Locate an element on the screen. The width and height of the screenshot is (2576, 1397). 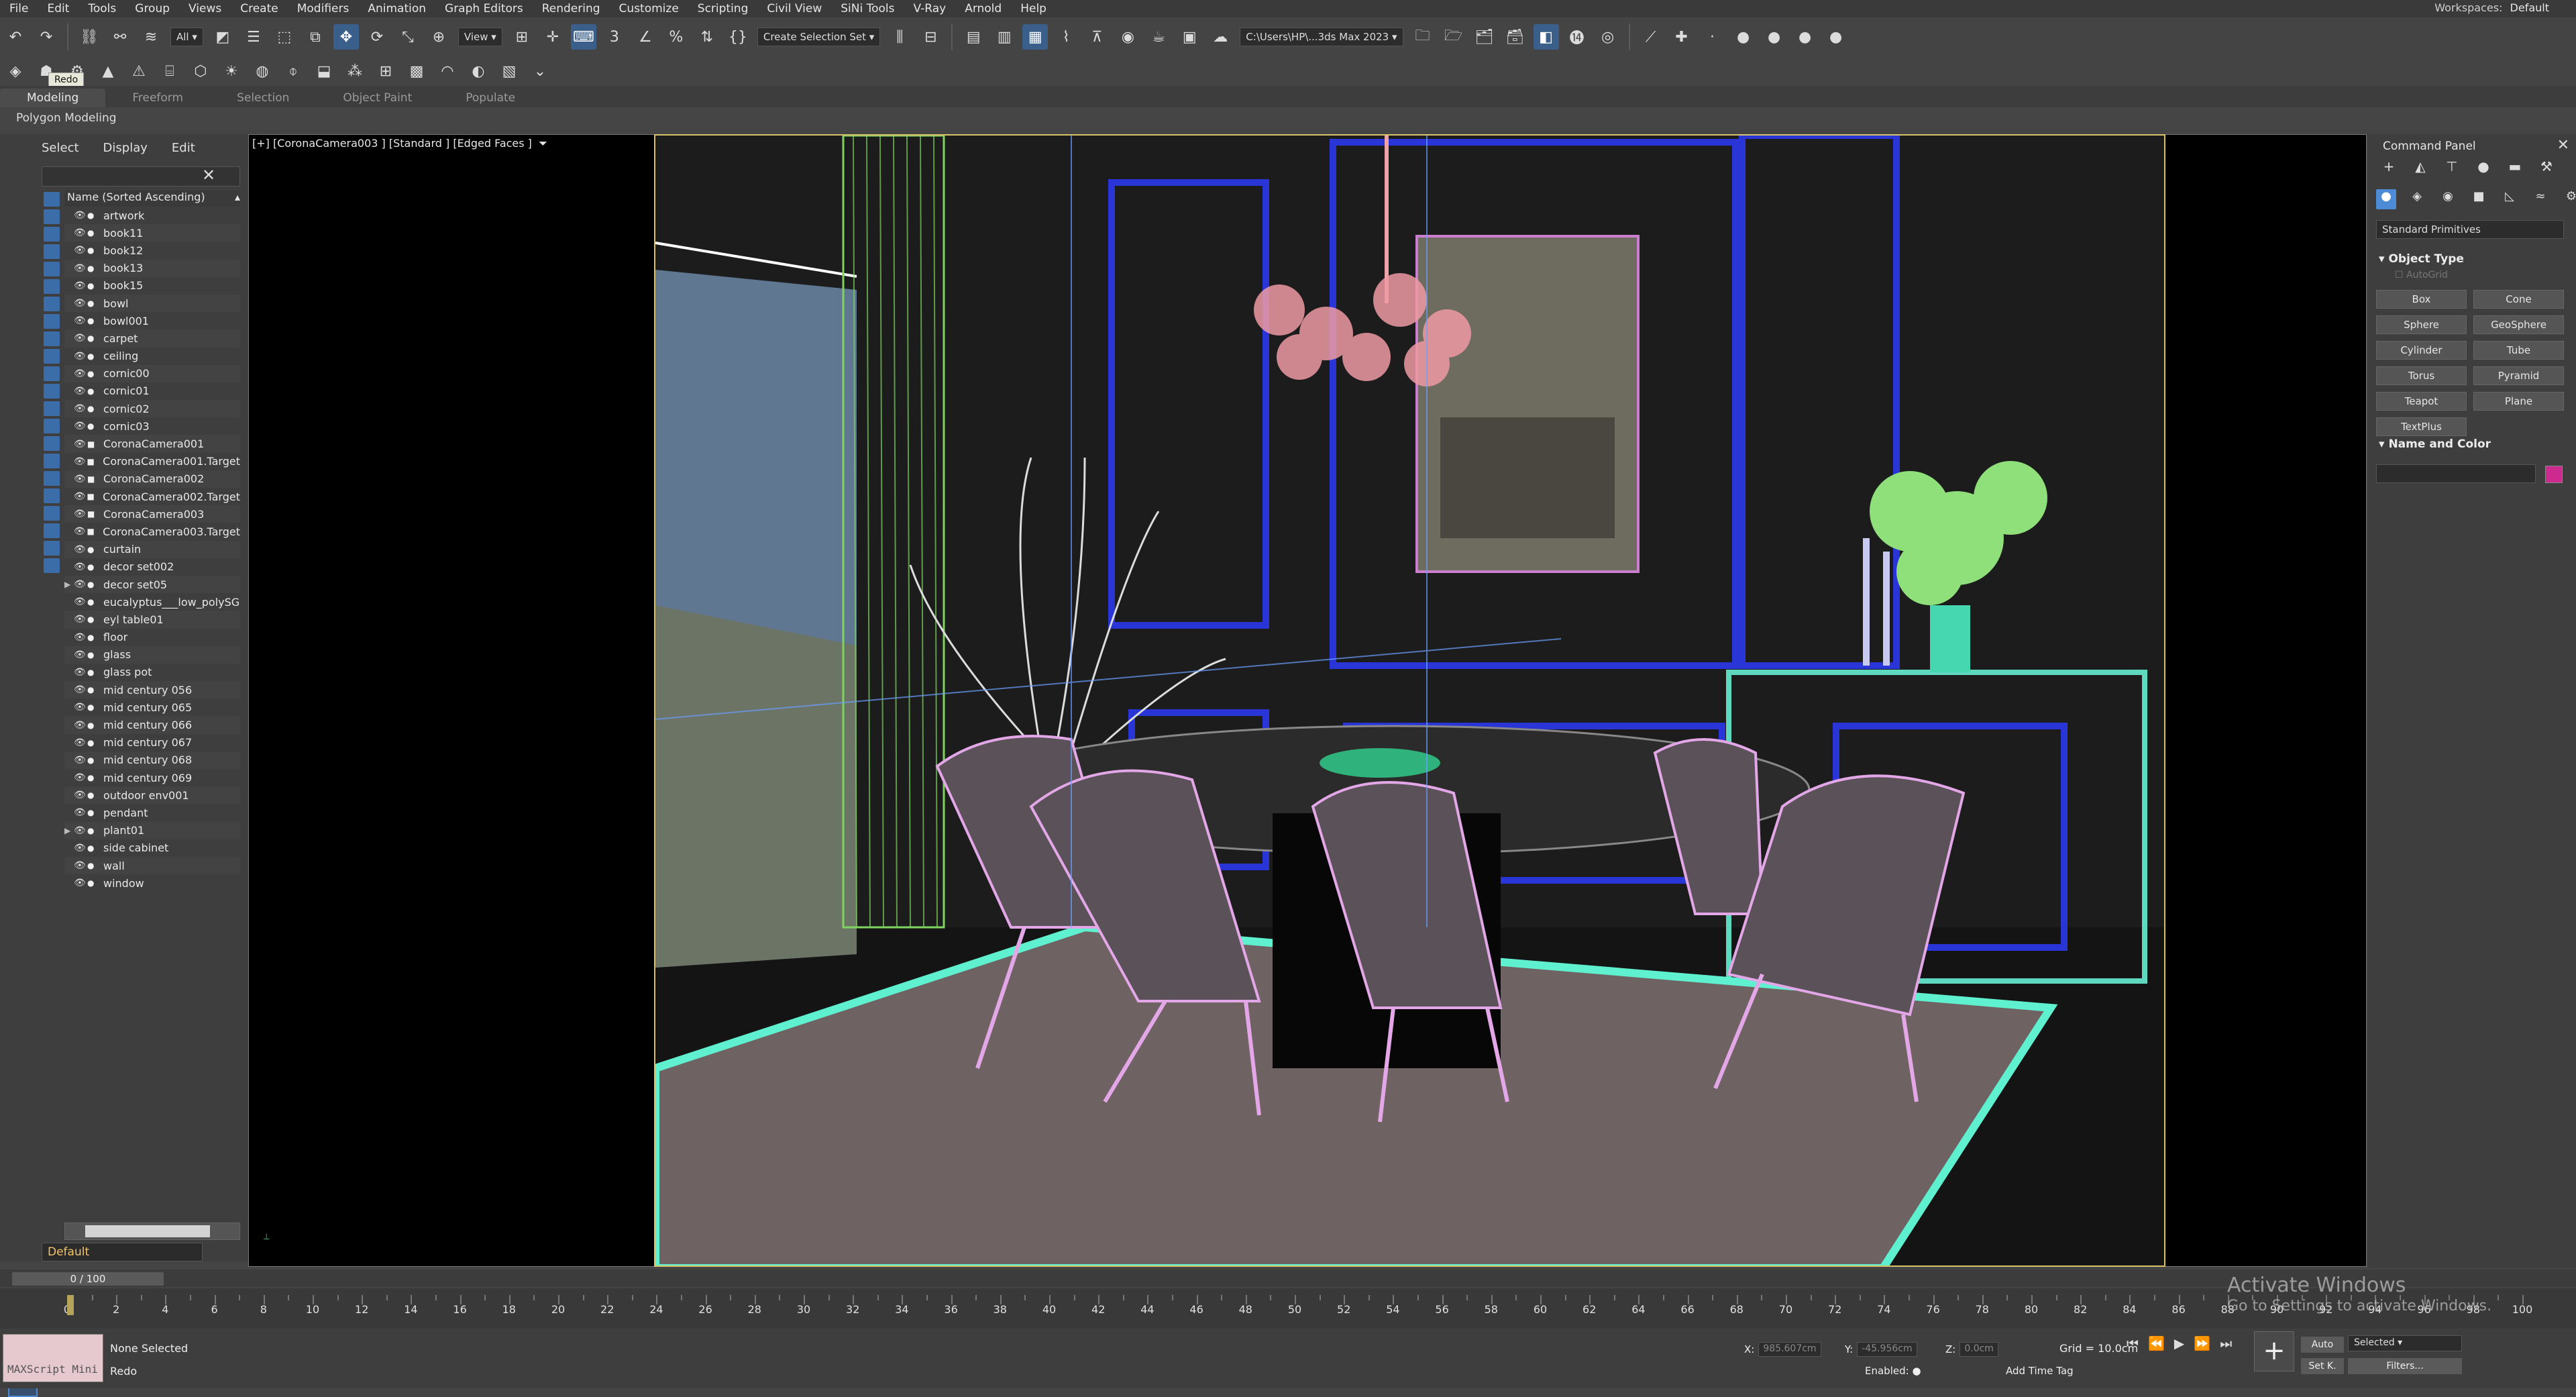
curve-editor-icon: ⌇ is located at coordinates (1066, 37).